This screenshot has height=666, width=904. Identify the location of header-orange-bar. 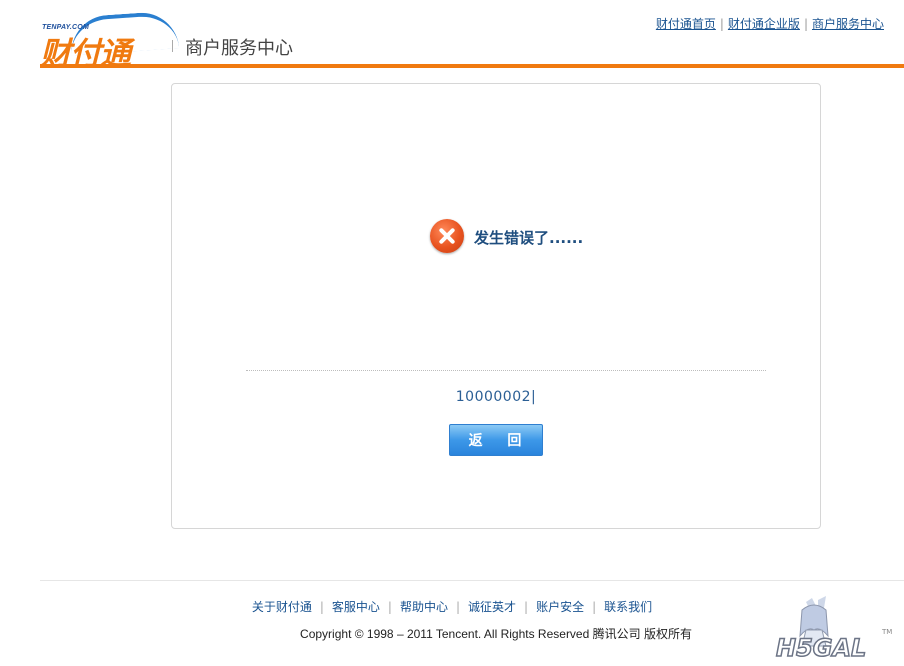
(472, 66).